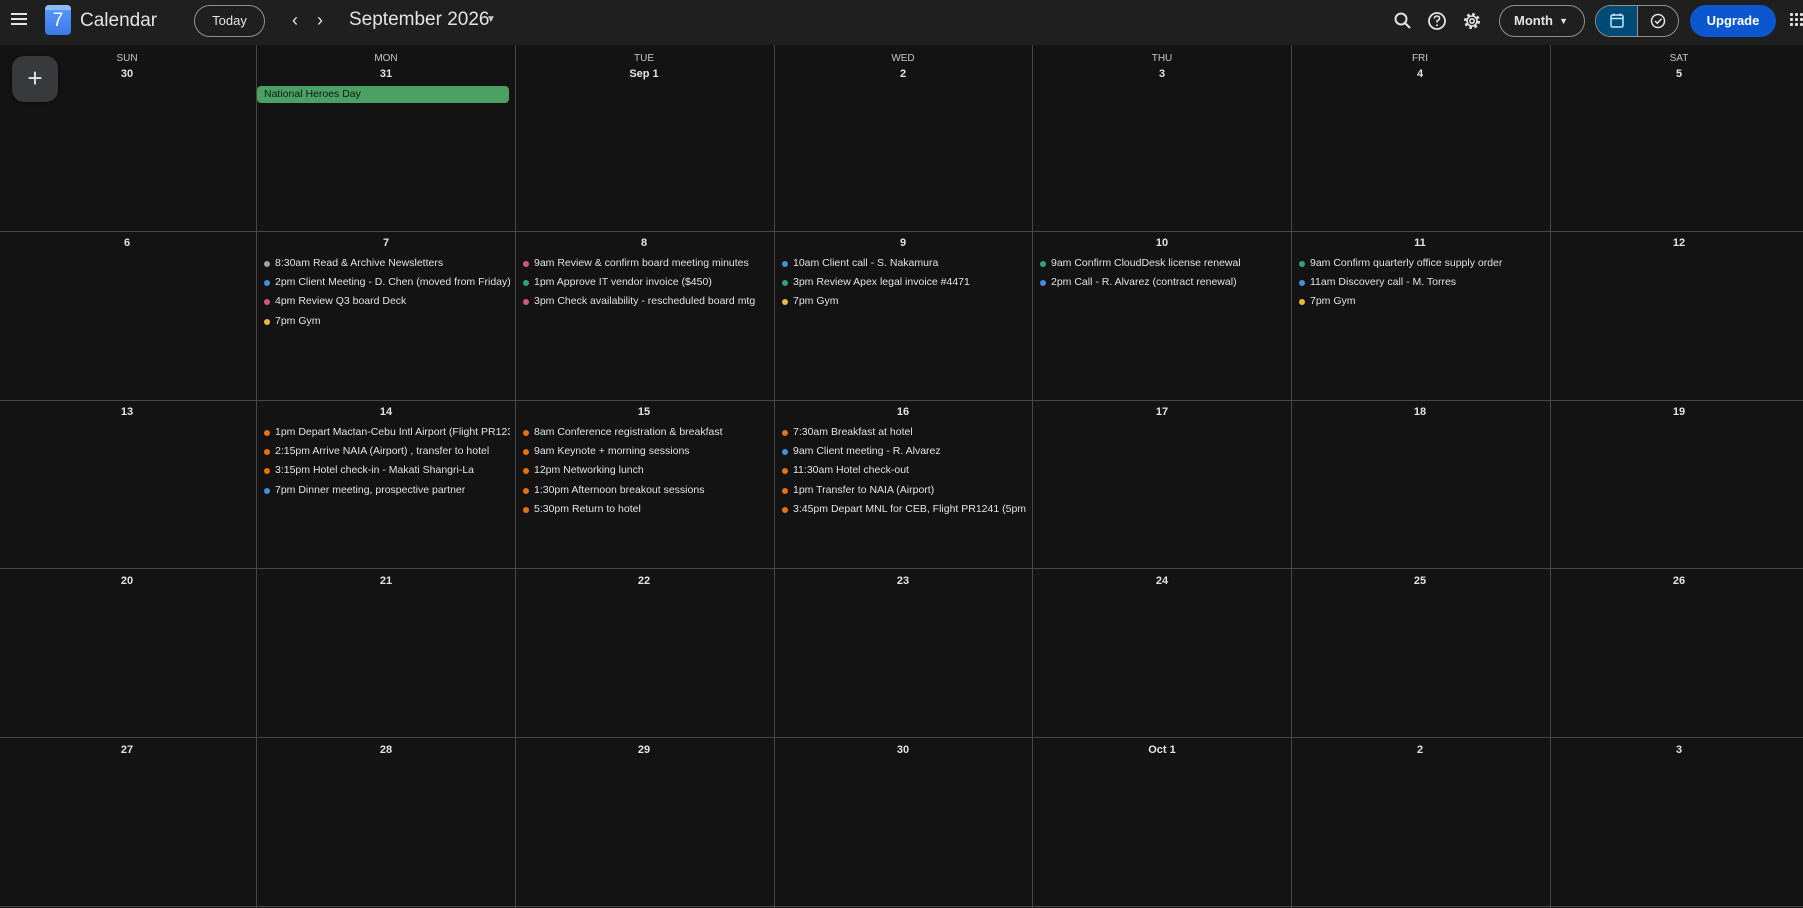  I want to click on day-number: 13, so click(127, 412).